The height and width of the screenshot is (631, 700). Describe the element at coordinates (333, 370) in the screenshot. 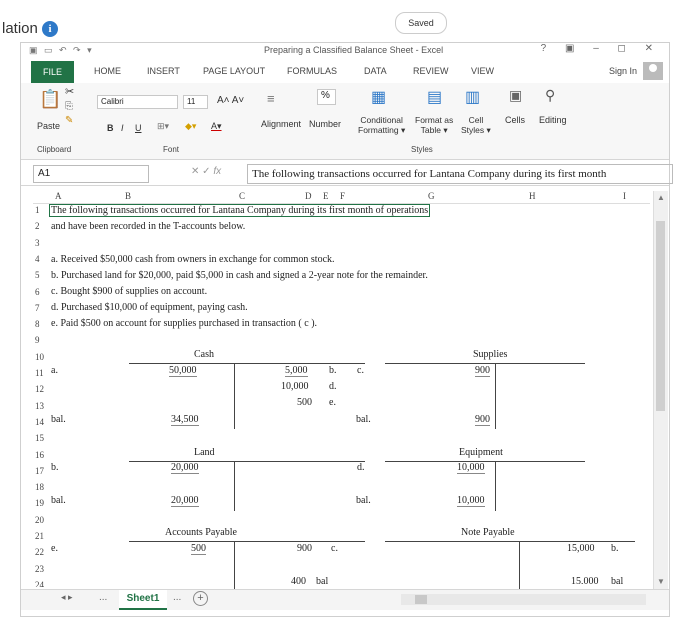

I see `cash-credit-b-label: b.` at that location.